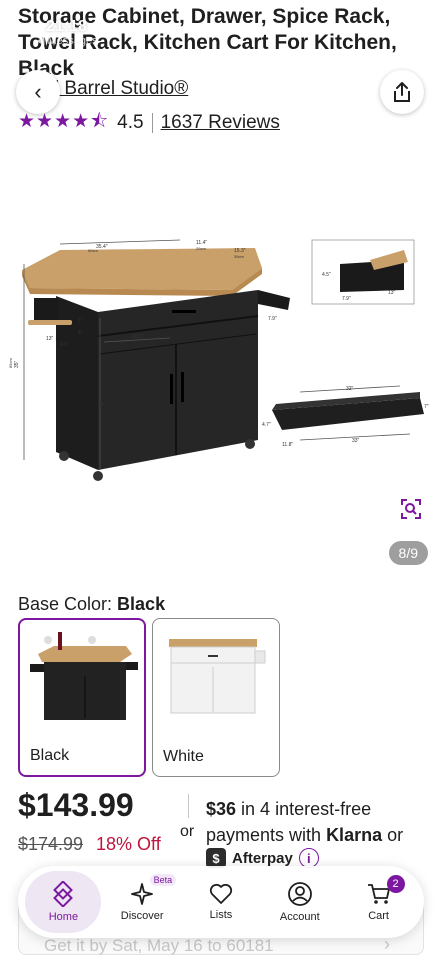  What do you see at coordinates (93, 250) in the screenshot?
I see `width-cm-label: 90cm` at bounding box center [93, 250].